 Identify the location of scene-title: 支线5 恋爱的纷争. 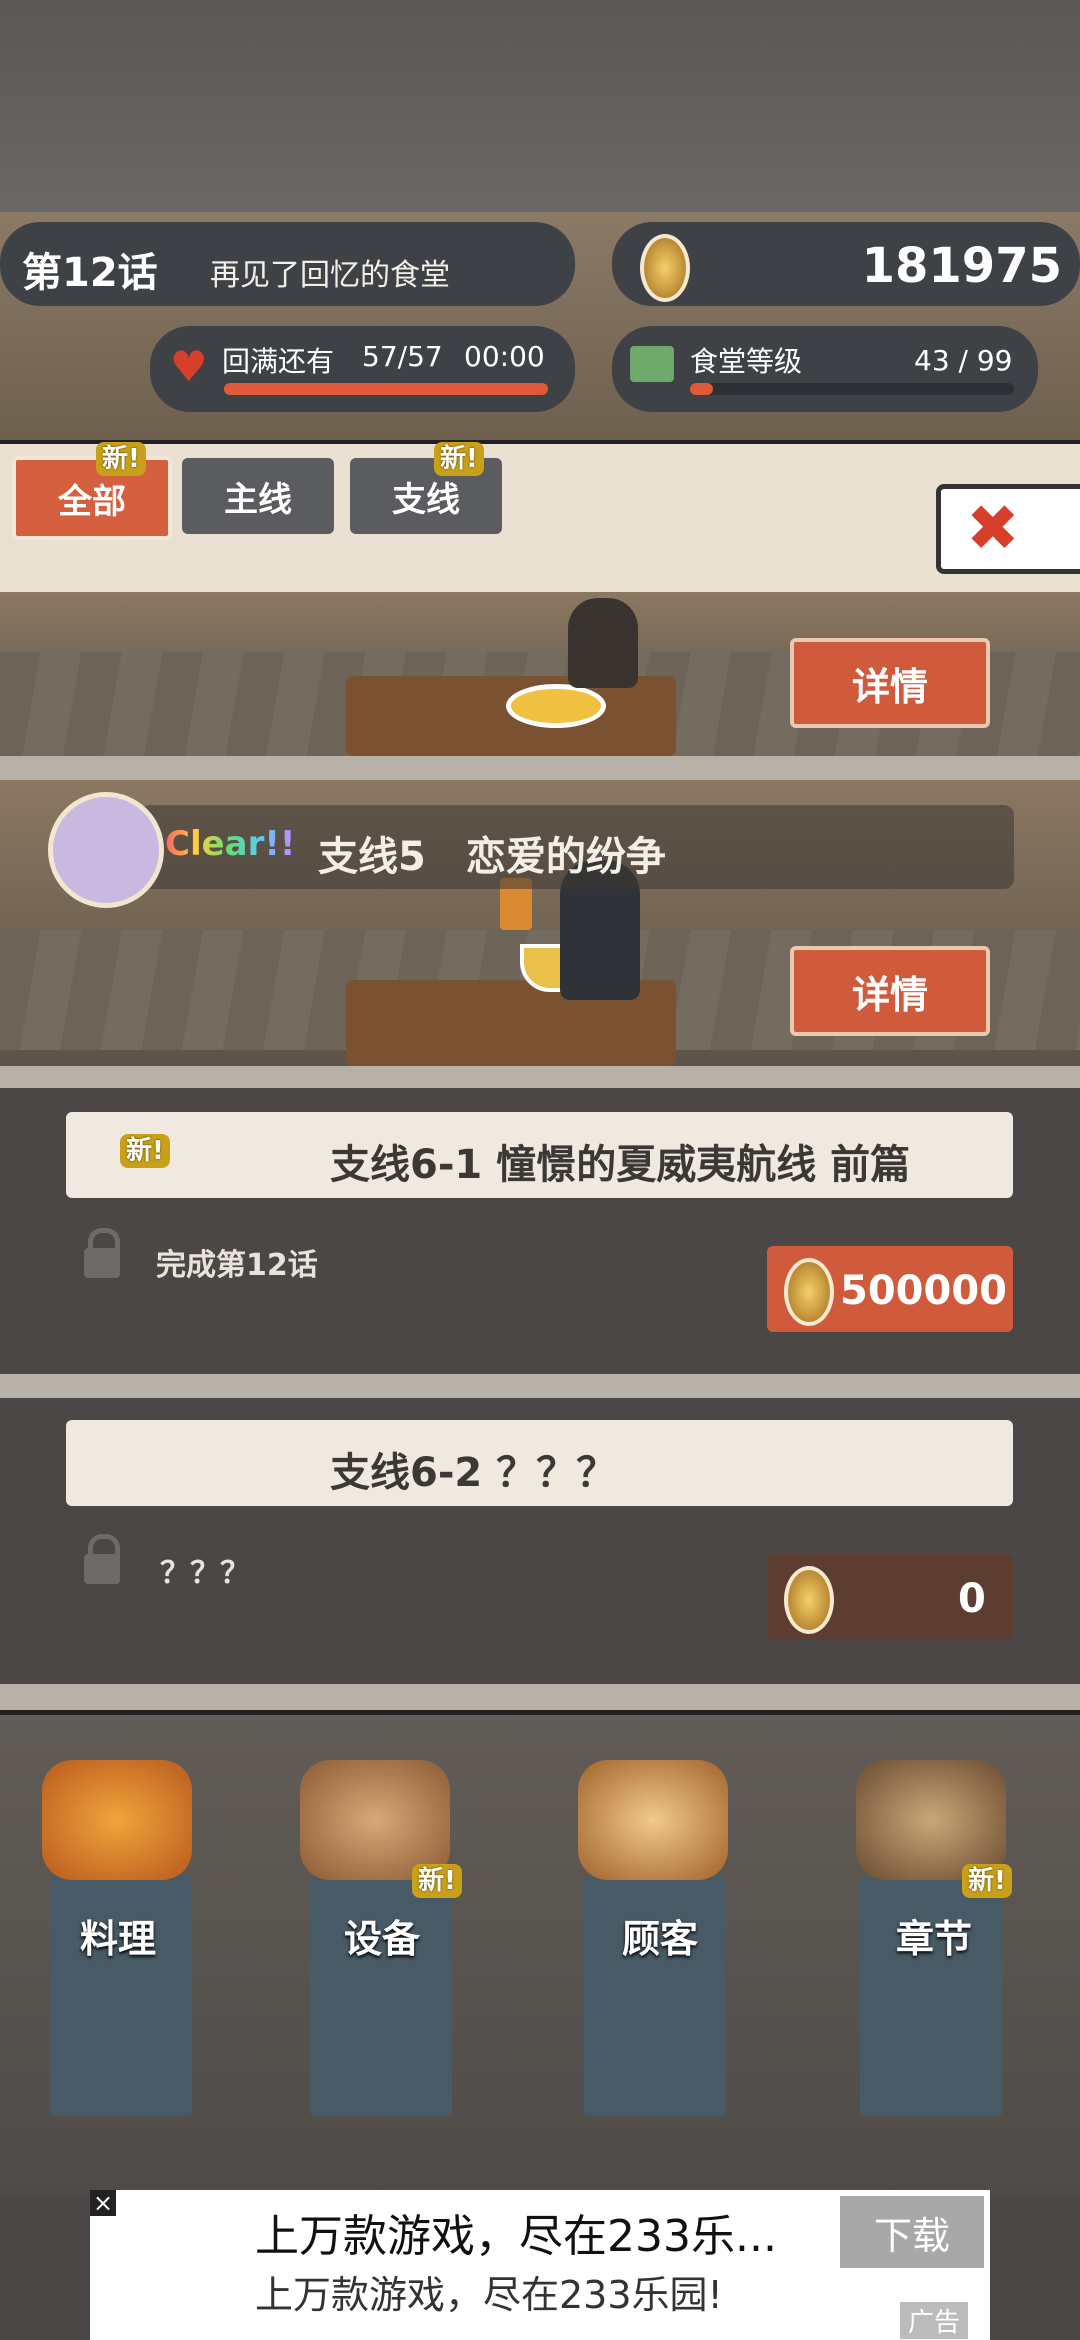
(492, 857).